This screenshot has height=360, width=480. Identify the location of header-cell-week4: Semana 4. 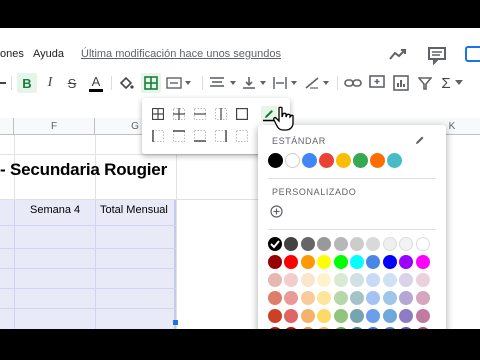
(55, 210).